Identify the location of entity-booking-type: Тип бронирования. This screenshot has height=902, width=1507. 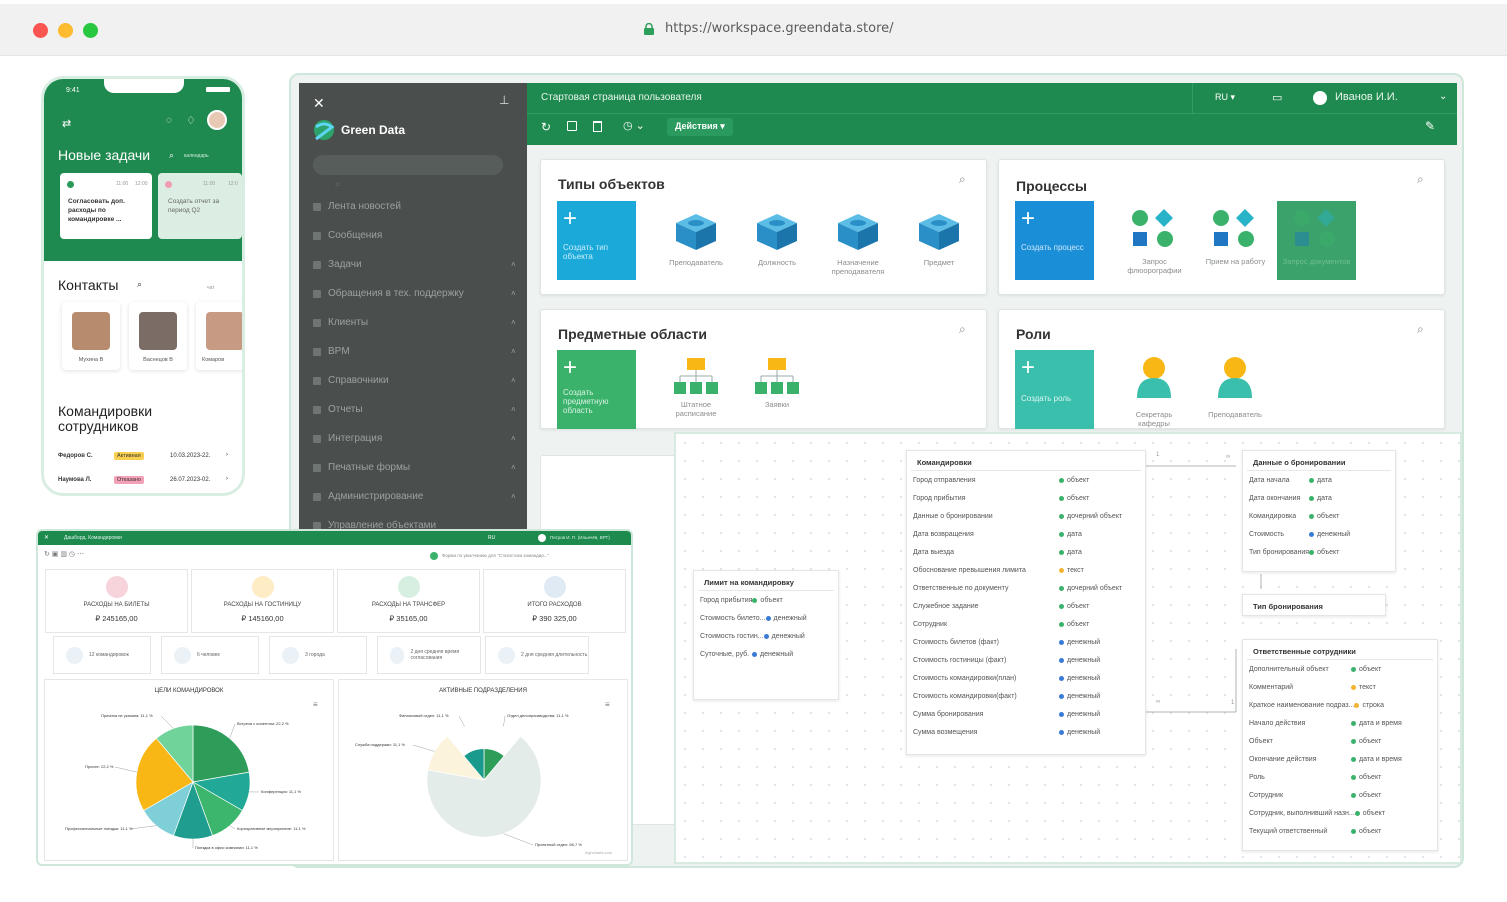
(1314, 605).